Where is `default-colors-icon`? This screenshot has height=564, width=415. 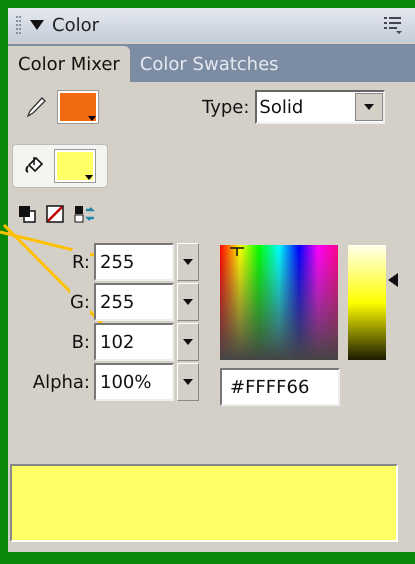 default-colors-icon is located at coordinates (27, 214).